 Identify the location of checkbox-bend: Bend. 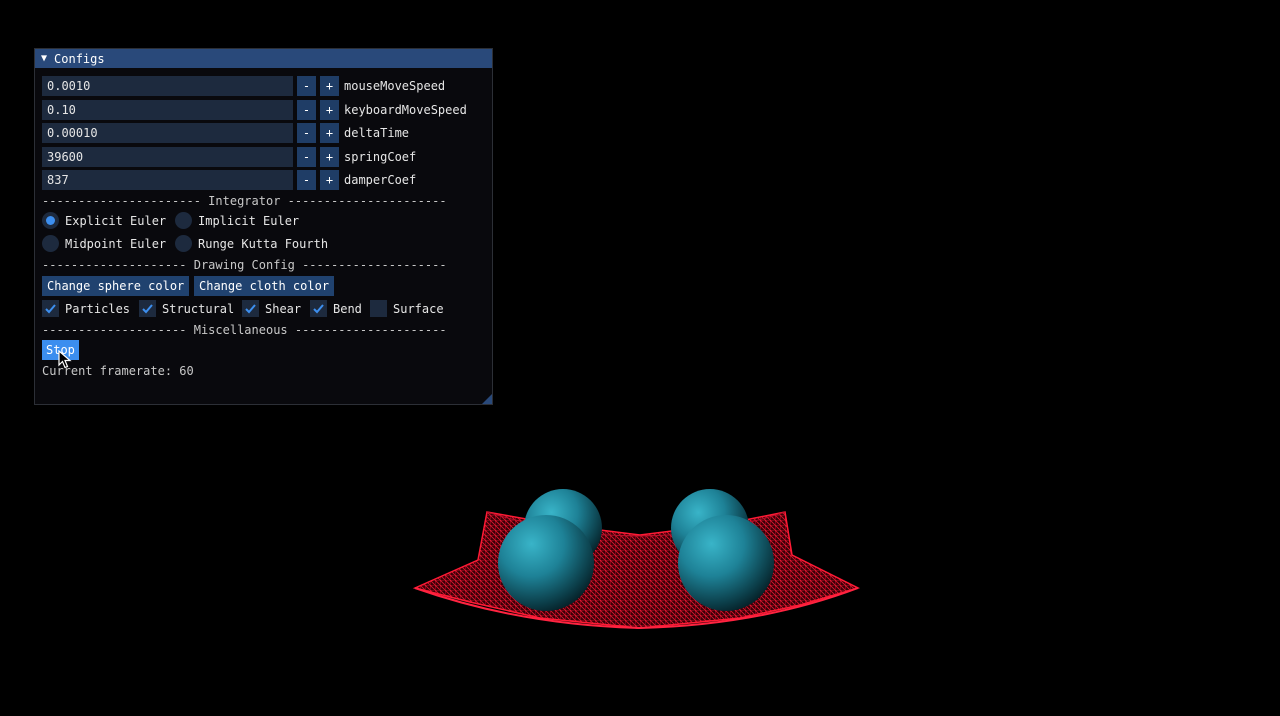
(336, 308).